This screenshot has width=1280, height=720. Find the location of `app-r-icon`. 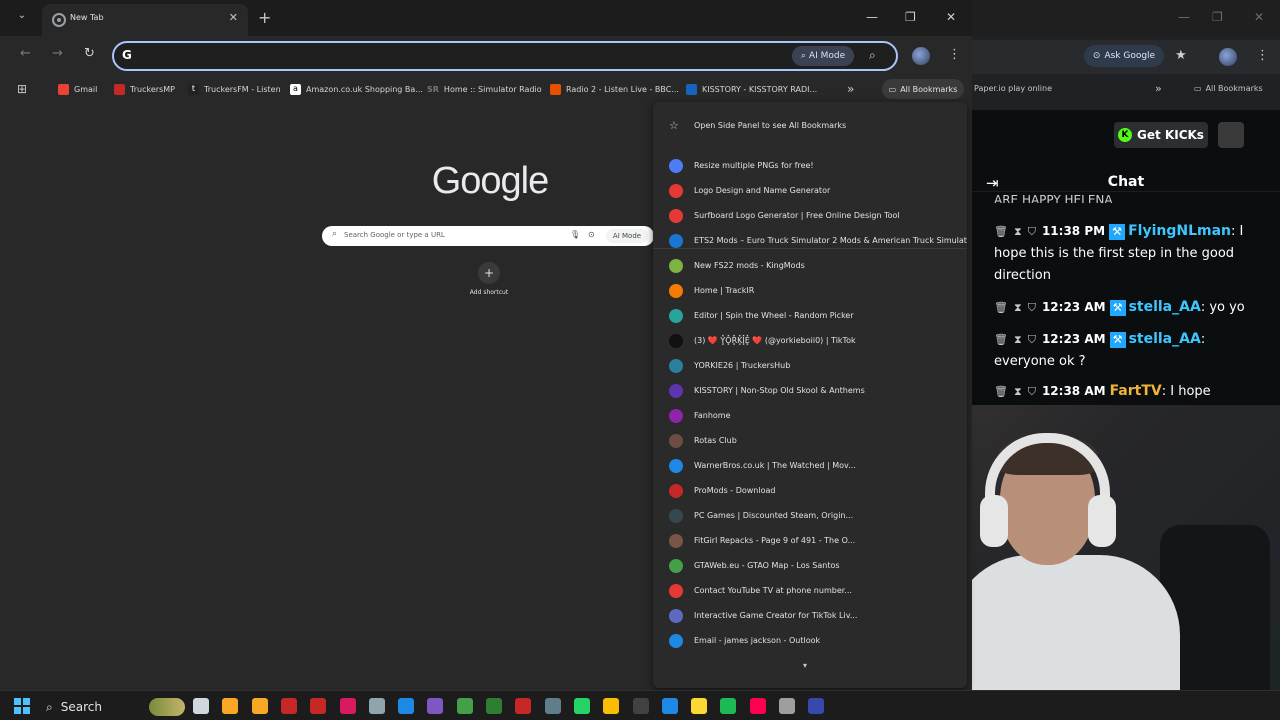

app-r-icon is located at coordinates (259, 706).